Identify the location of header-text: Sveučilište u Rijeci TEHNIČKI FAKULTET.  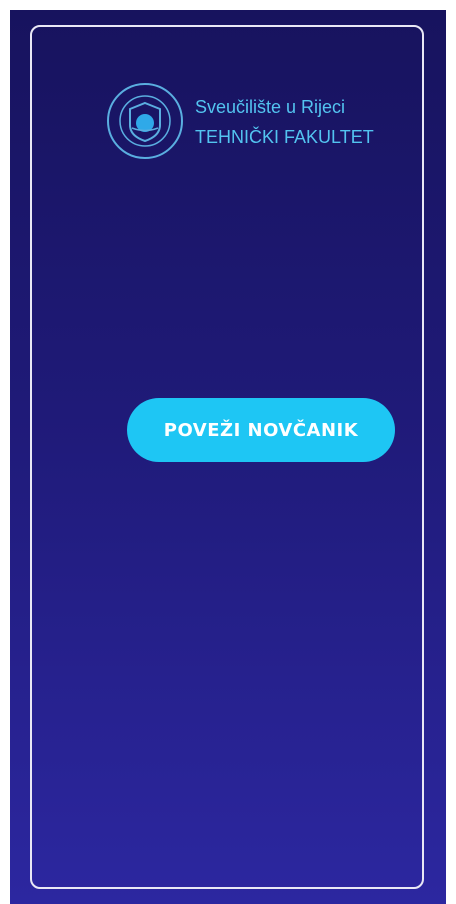
(315, 122).